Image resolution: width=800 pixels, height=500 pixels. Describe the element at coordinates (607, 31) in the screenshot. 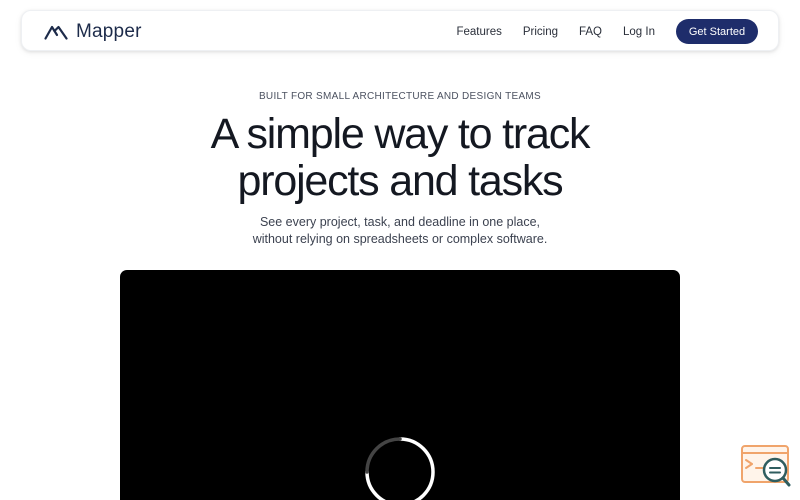

I see `nav-links: Features Pricing FAQ Log In Get Started` at that location.